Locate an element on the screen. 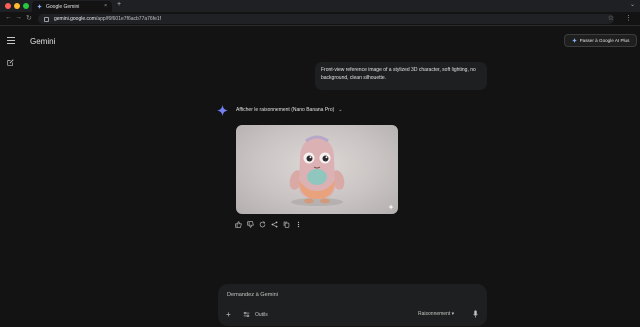  upgrade-plan-button: Passer à Google AI Plus is located at coordinates (600, 40).